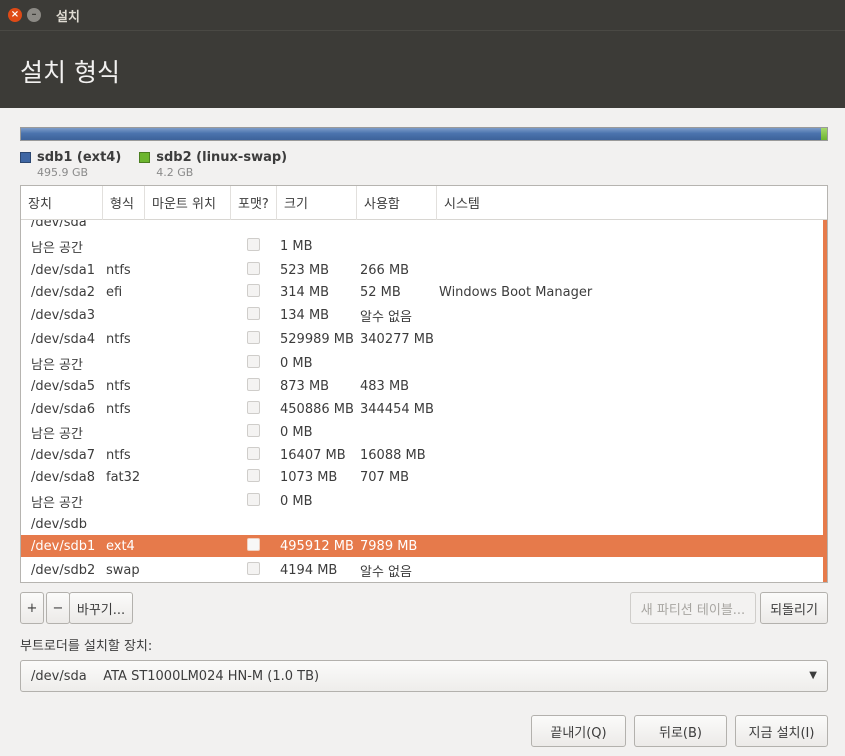 The width and height of the screenshot is (845, 756). I want to click on cell-type: swap, so click(123, 570).